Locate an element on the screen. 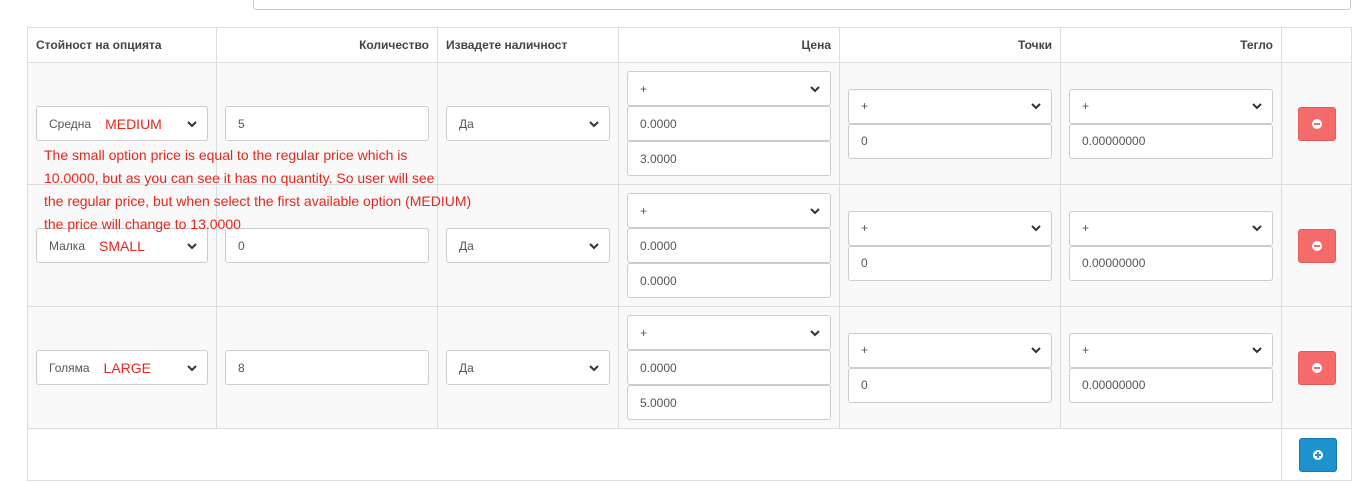 This screenshot has height=486, width=1367. extra-price-input: 5.0000 is located at coordinates (729, 402).